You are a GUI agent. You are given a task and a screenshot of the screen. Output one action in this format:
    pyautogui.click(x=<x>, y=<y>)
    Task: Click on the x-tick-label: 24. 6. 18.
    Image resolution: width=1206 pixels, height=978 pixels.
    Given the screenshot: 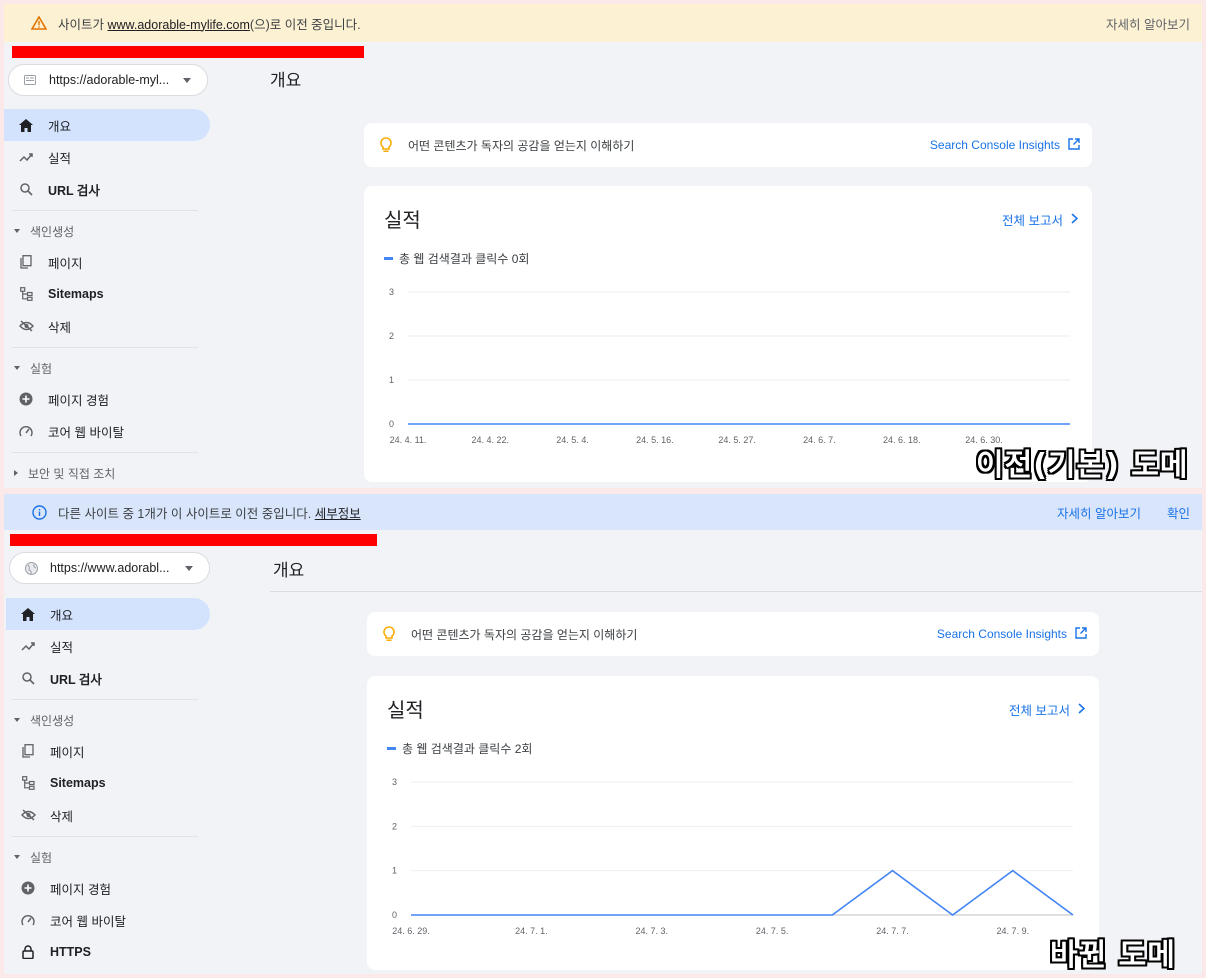 What is the action you would take?
    pyautogui.click(x=902, y=440)
    